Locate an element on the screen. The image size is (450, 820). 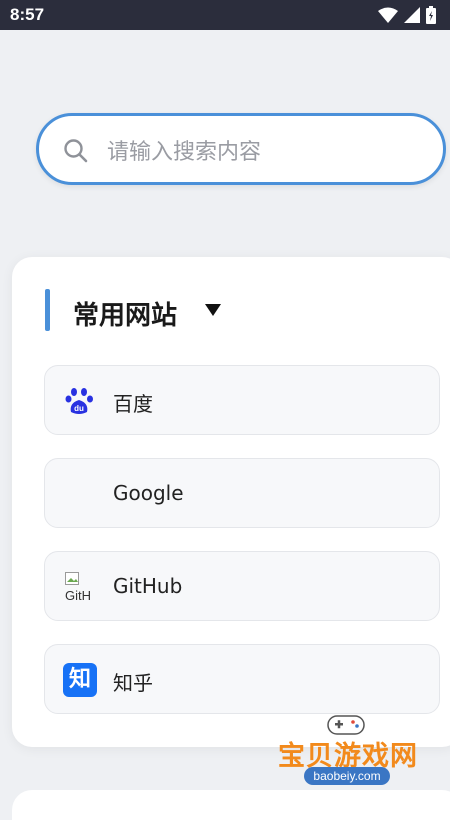
zhihu-icon: 知 is located at coordinates (80, 680).